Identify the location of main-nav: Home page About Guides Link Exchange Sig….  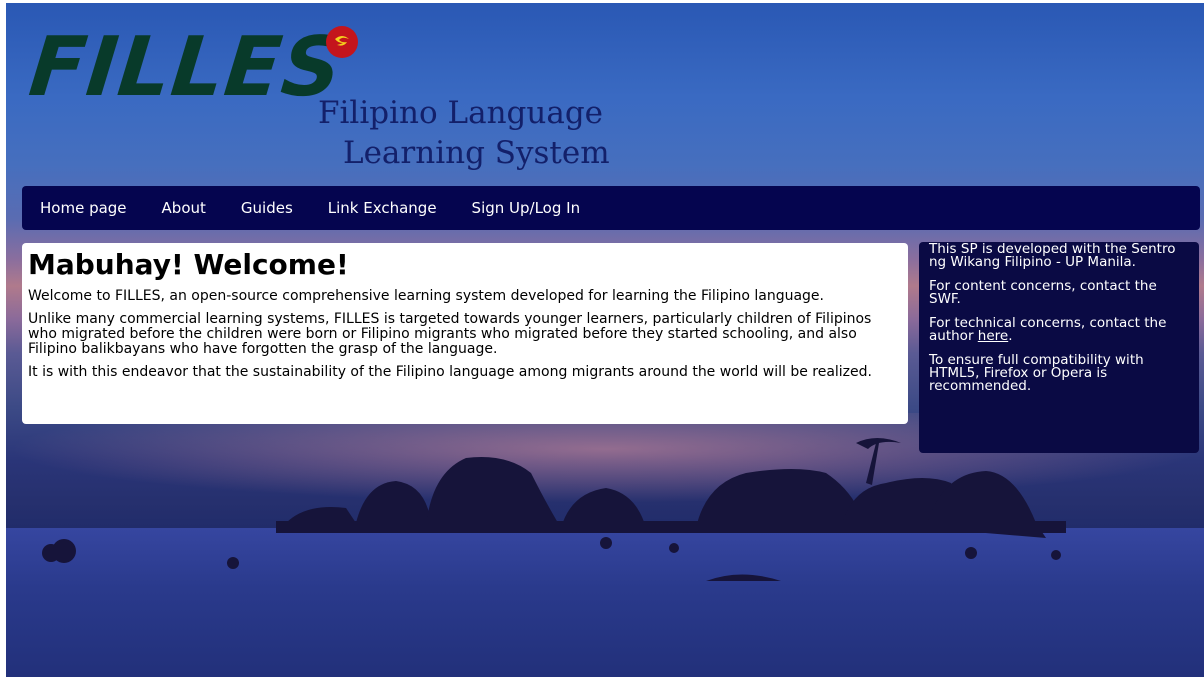
(611, 208).